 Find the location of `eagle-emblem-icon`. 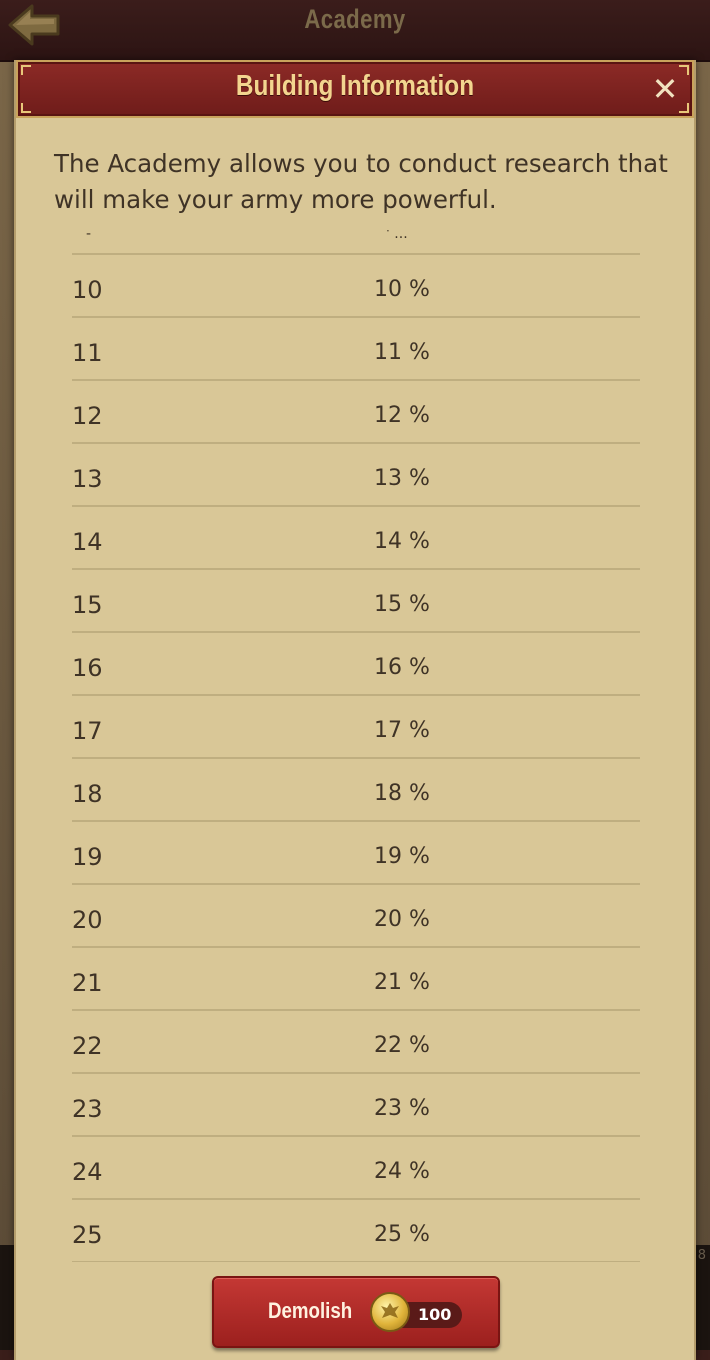

eagle-emblem-icon is located at coordinates (390, 1310).